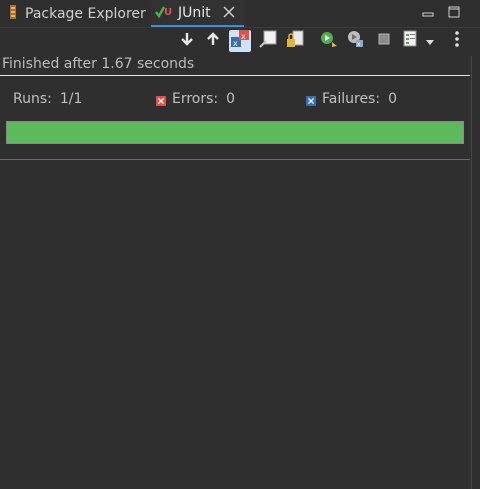 Image resolution: width=480 pixels, height=489 pixels. I want to click on runs-count: Runs: 1/1, so click(47, 99).